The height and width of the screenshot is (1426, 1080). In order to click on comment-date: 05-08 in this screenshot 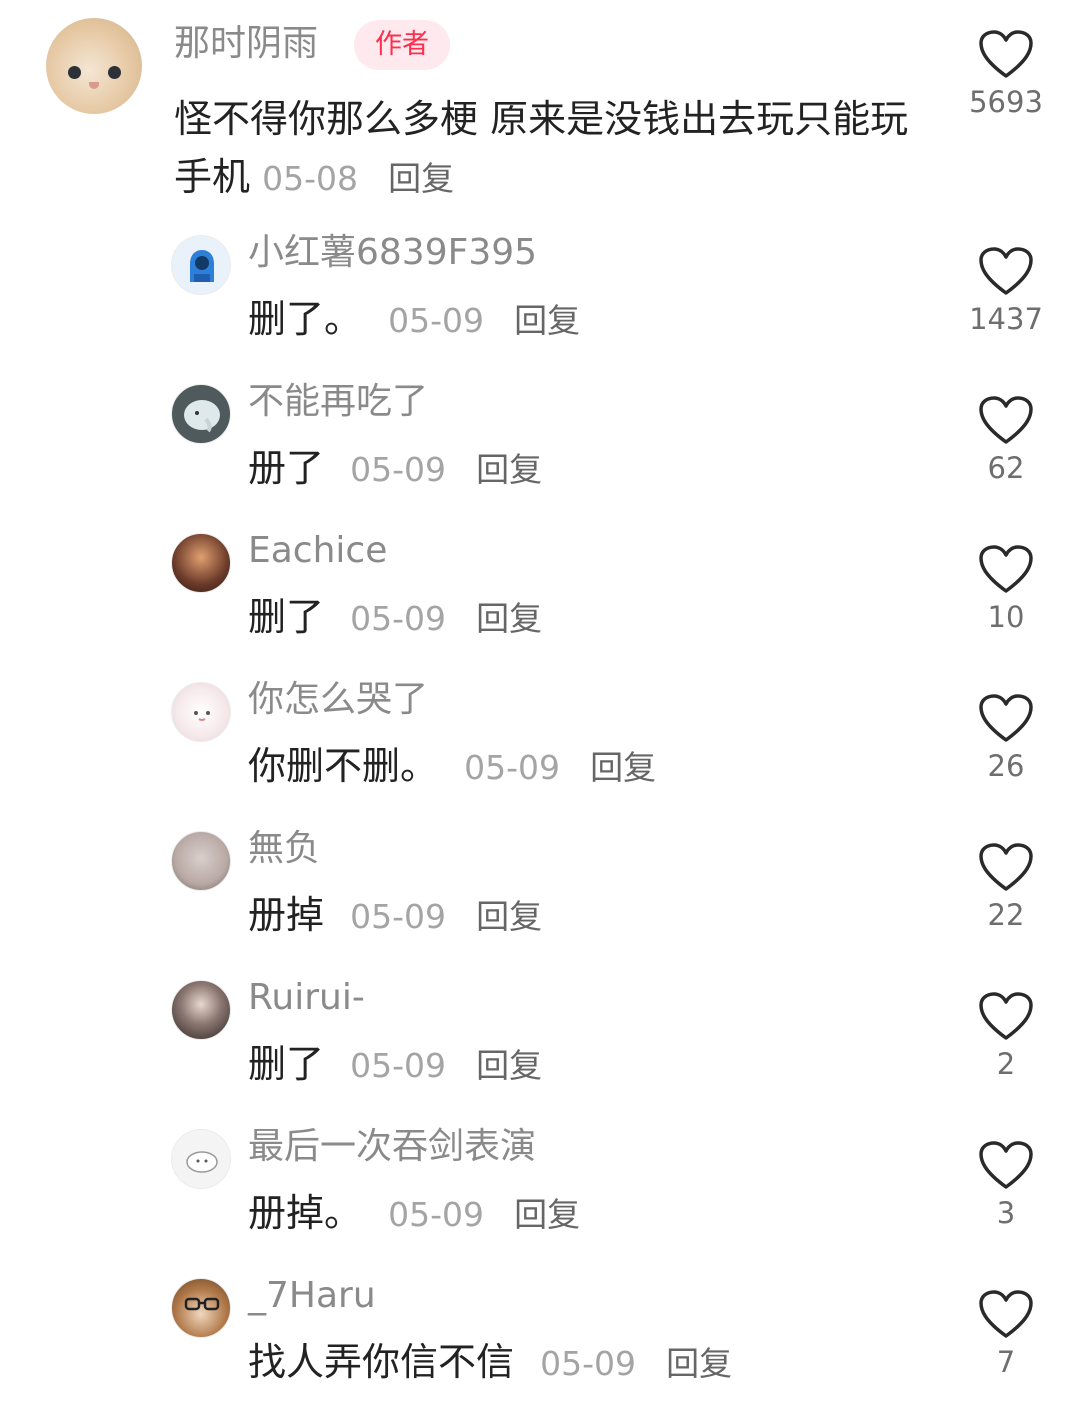, I will do `click(310, 178)`.